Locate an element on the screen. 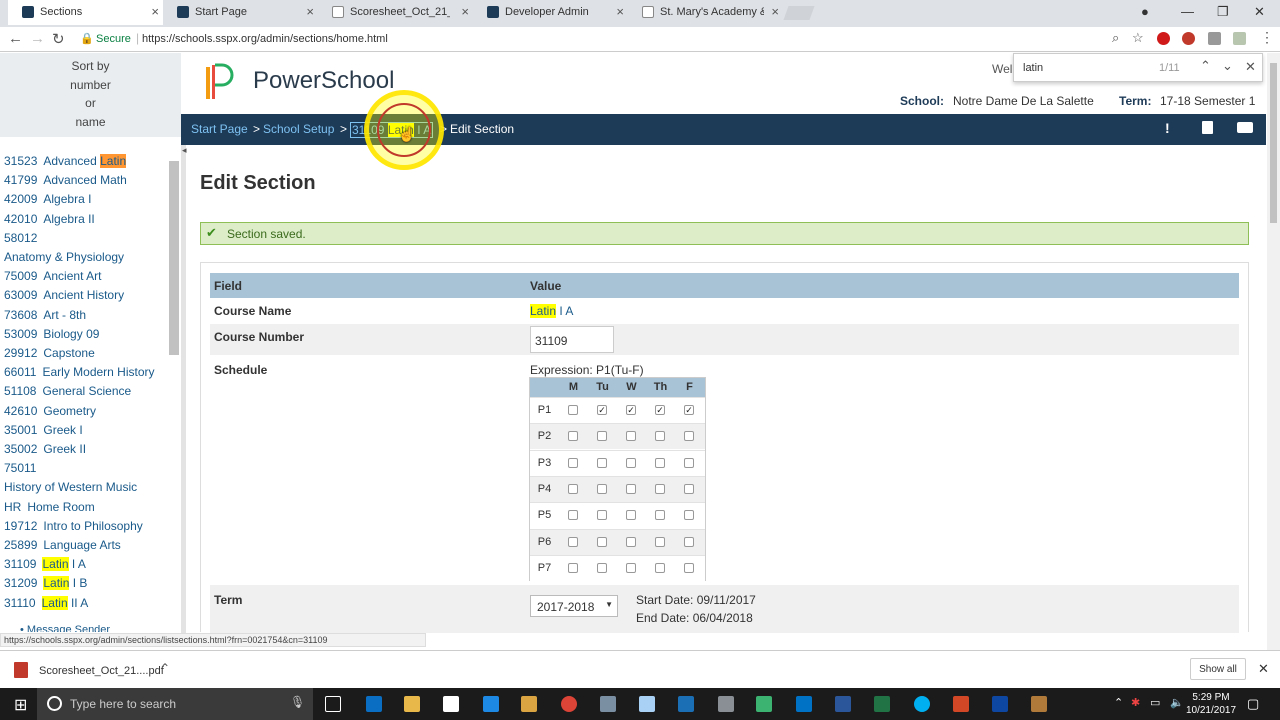 The height and width of the screenshot is (720, 1280). section-list-item: 66011 Early Modern History is located at coordinates (79, 372).